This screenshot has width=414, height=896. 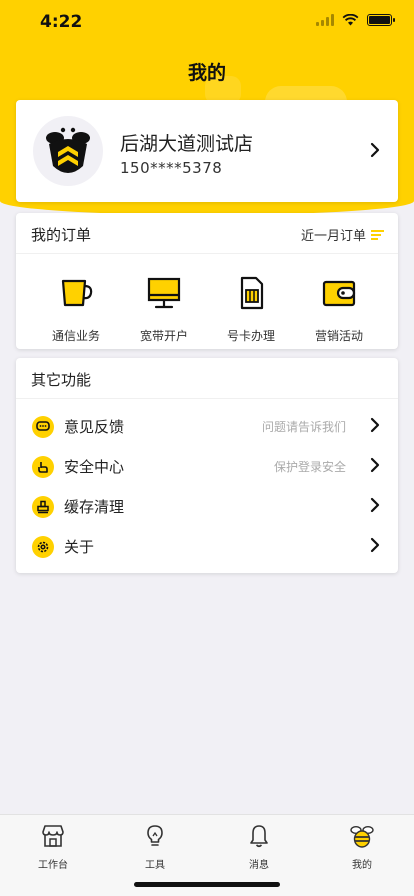 What do you see at coordinates (350, 20) in the screenshot?
I see `wifi-icon` at bounding box center [350, 20].